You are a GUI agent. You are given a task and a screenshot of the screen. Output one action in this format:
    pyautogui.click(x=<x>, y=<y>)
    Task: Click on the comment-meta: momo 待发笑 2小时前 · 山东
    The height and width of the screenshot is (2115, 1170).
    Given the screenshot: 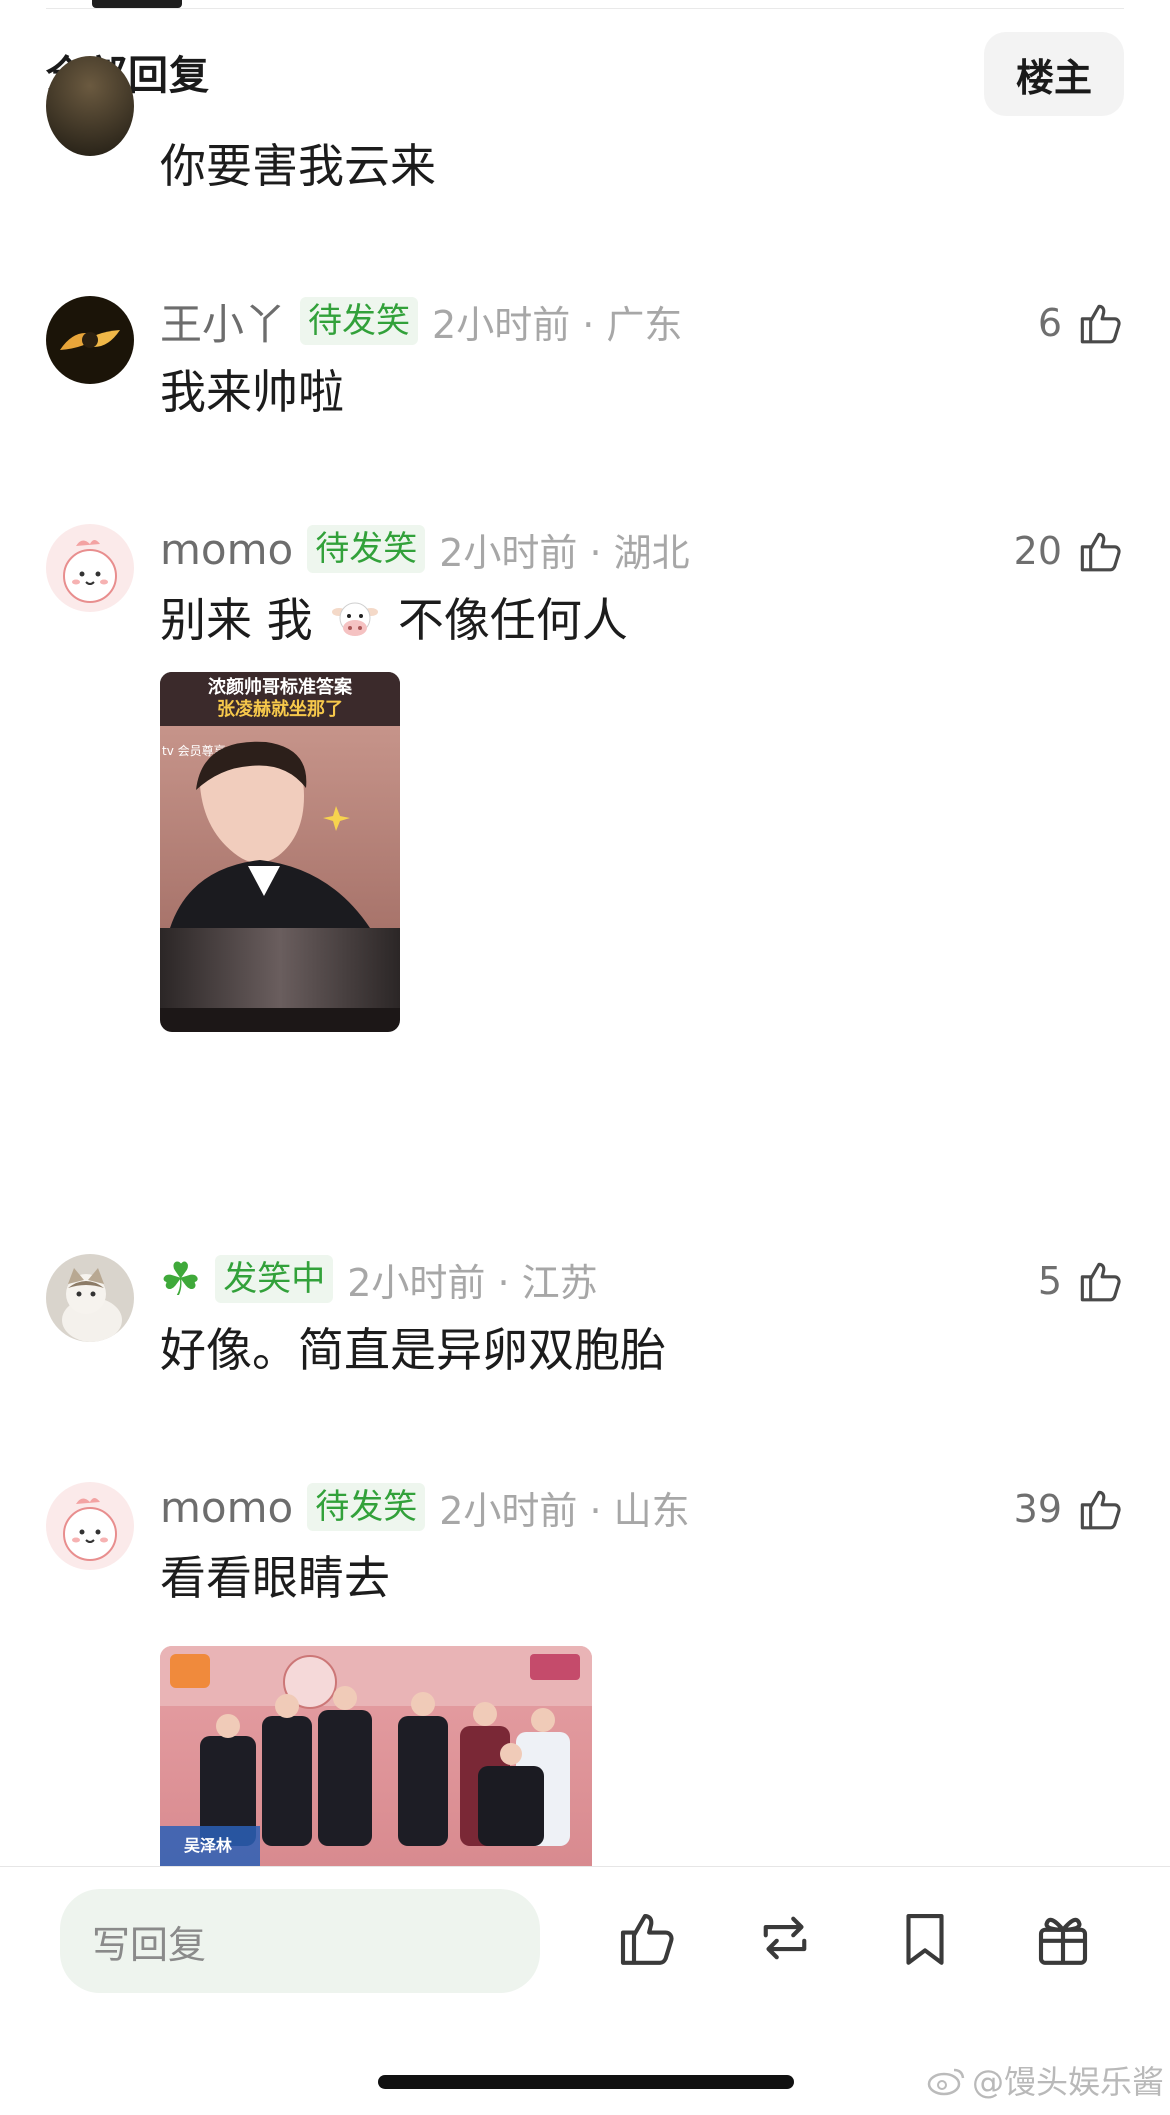 What is the action you would take?
    pyautogui.click(x=425, y=1507)
    